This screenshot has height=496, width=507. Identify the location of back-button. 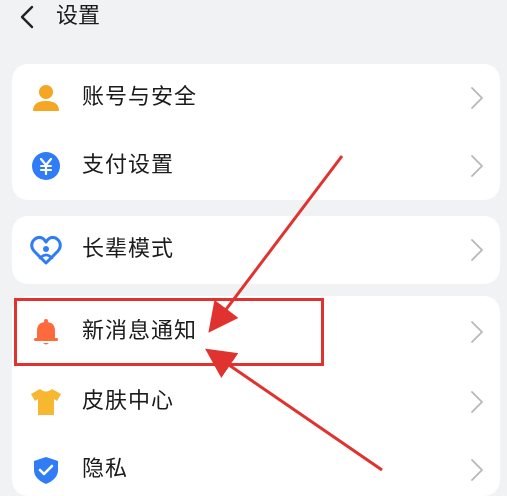
(27, 17).